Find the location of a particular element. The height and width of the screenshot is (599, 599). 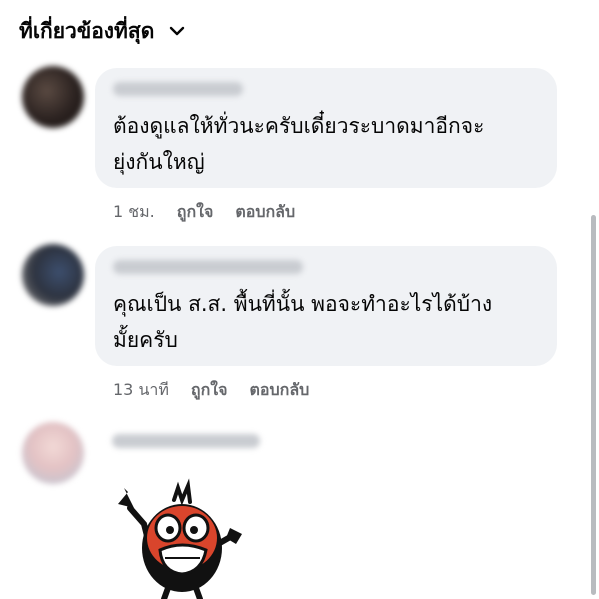

comment-actions: 1 ชม. ถูกใจ ตอบกลับ is located at coordinates (215, 212).